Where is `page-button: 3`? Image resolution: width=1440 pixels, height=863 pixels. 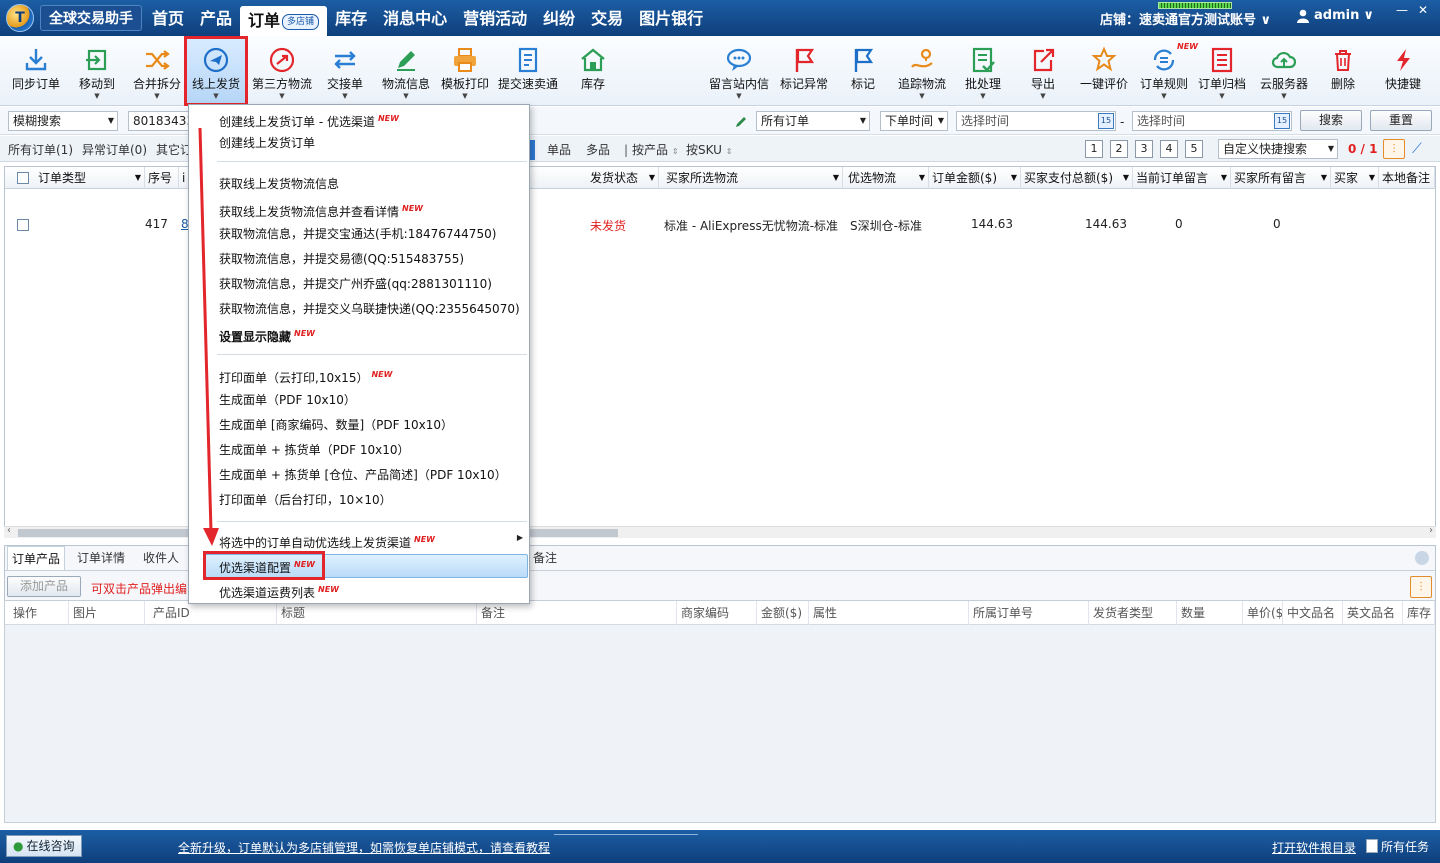
page-button: 3 is located at coordinates (1144, 149).